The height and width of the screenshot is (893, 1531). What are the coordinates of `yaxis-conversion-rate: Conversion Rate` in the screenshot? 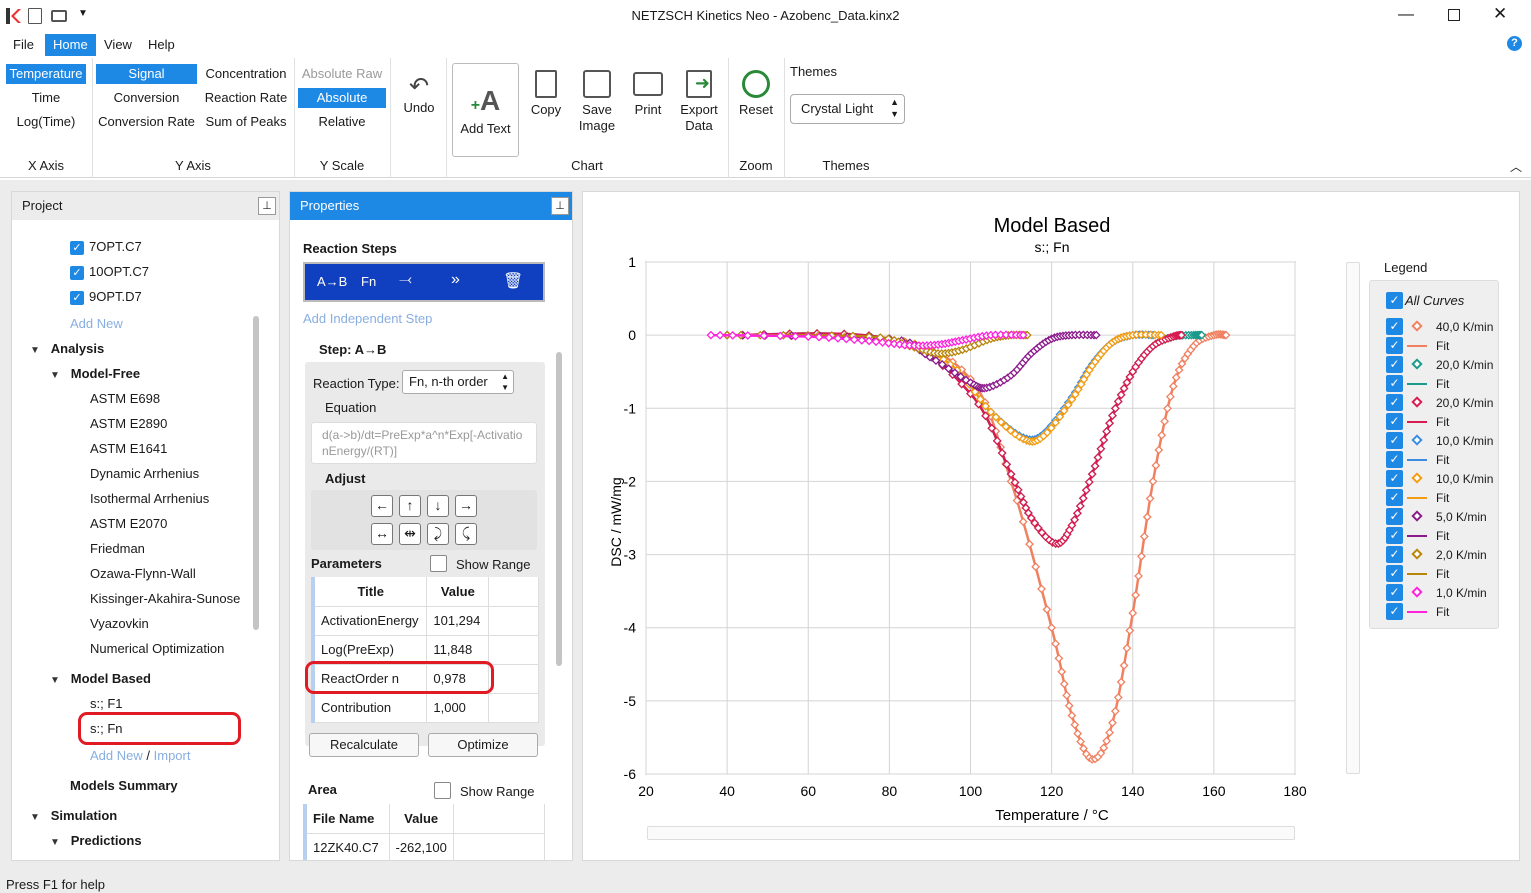 It's located at (146, 122).